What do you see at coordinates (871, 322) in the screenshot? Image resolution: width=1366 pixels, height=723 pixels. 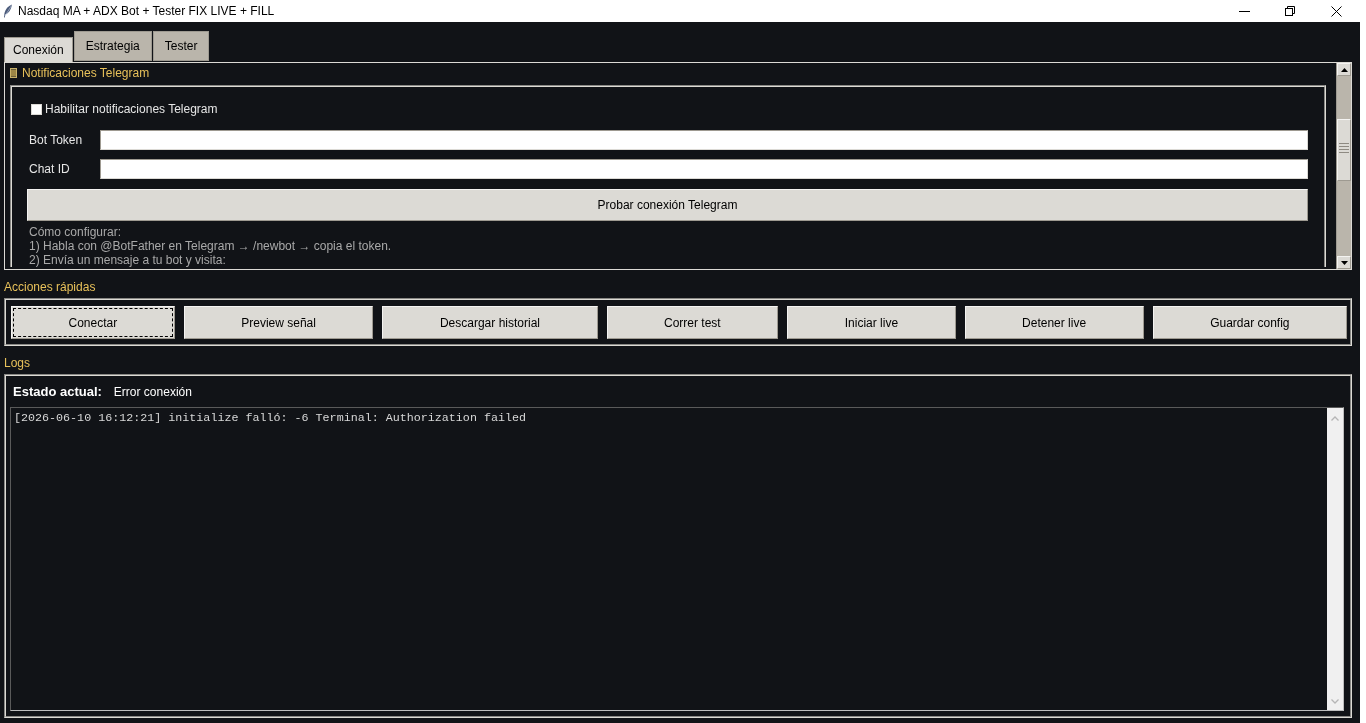 I see `action-button: Iniciar live` at bounding box center [871, 322].